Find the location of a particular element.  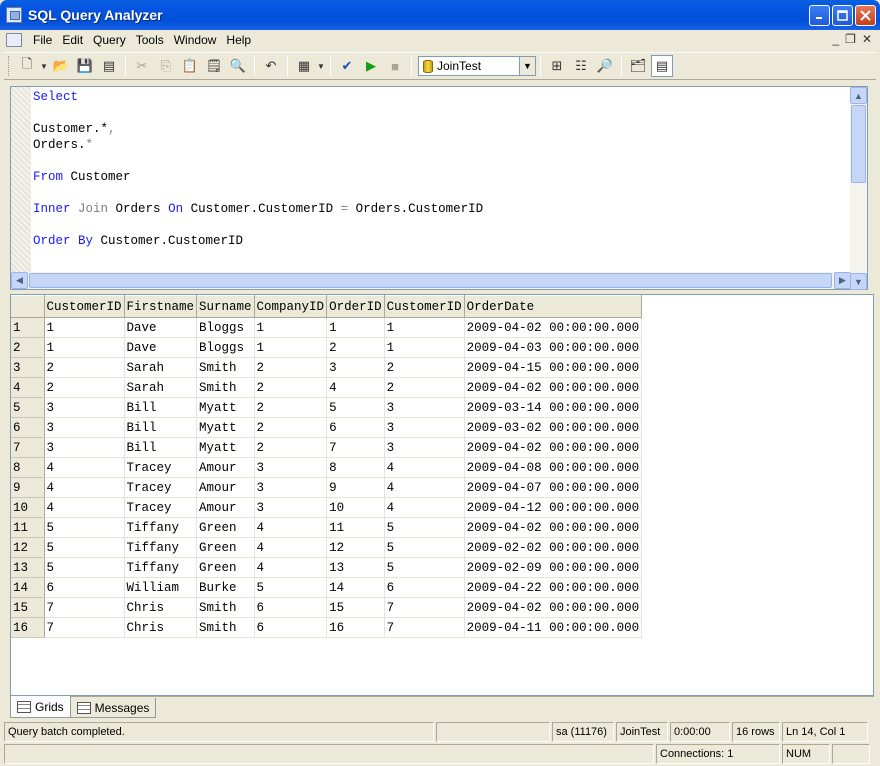

table-row: 1 1 Dave Bloggs 1 1 1 2009-04-02 00:00:00.000 is located at coordinates (327, 327).